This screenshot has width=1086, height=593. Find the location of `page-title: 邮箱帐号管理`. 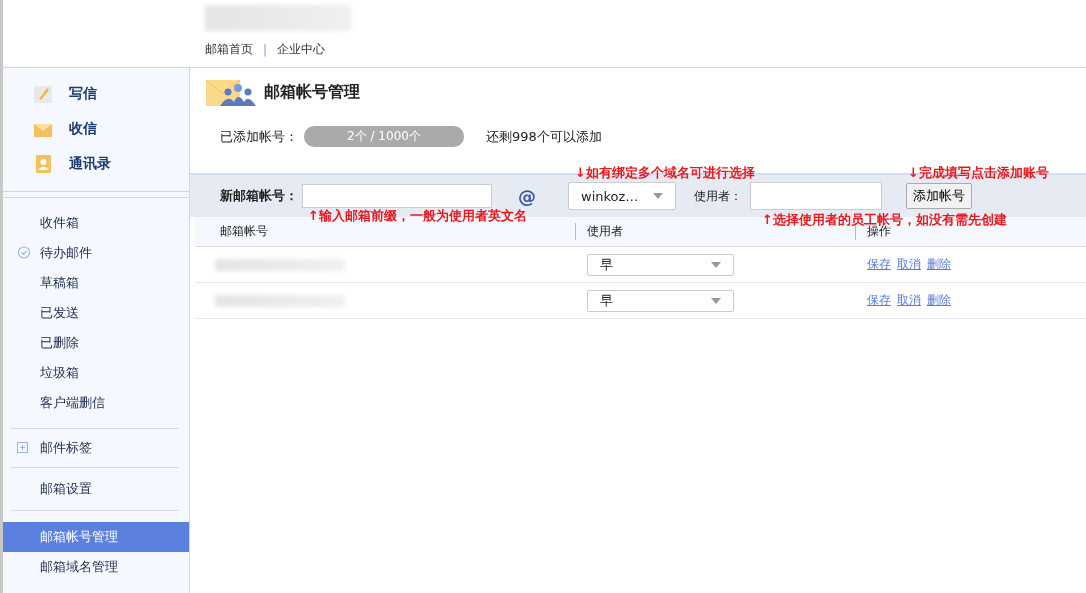

page-title: 邮箱帐号管理 is located at coordinates (312, 92).